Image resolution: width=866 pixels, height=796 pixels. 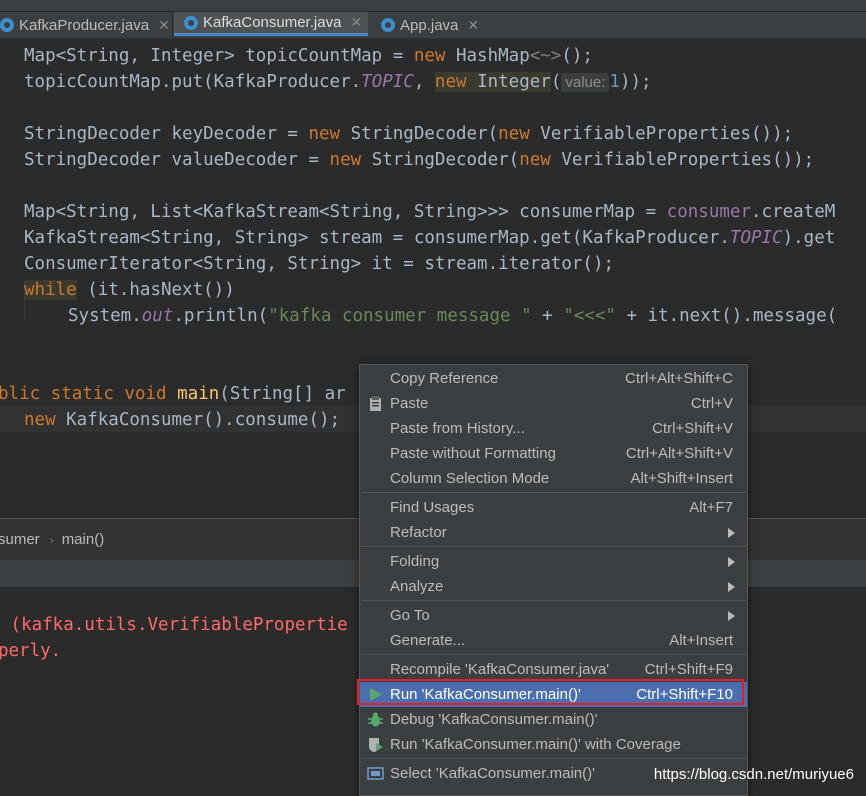 I want to click on tab-kafka-producer: KafkaProducer.java ✕, so click(x=86, y=25).